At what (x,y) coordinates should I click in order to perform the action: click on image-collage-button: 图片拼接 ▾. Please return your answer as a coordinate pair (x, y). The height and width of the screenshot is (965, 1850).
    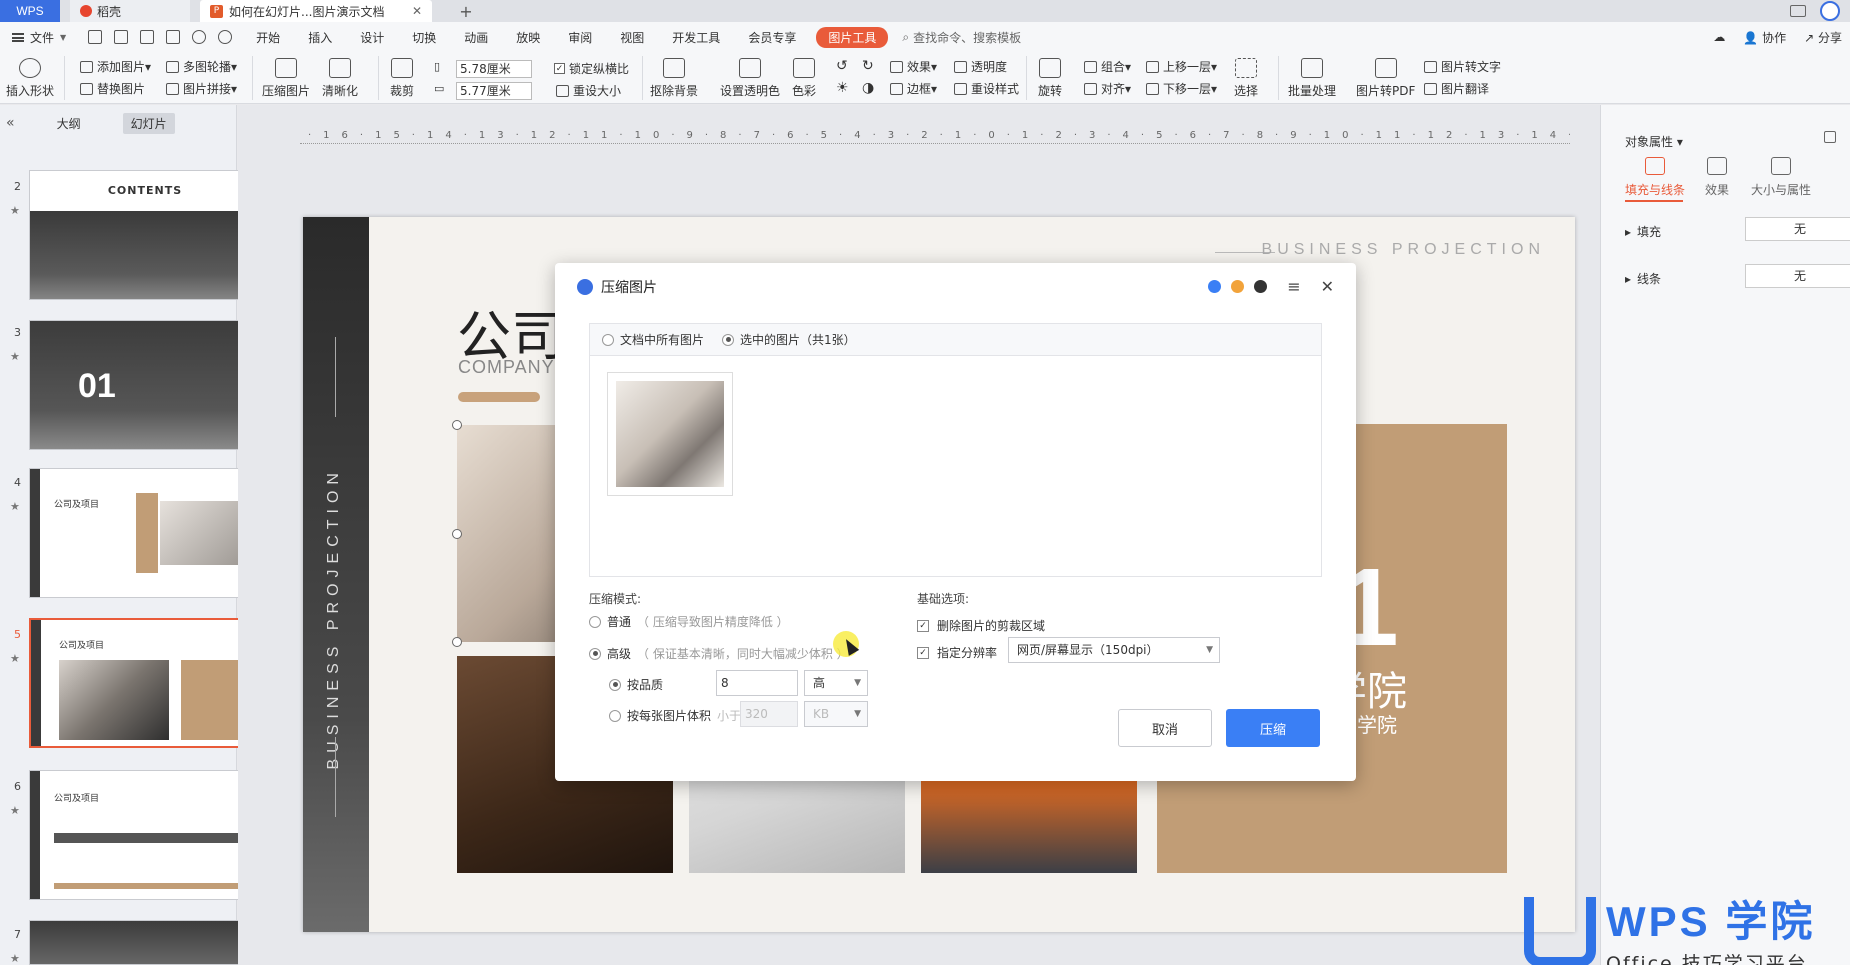
    Looking at the image, I should click on (201, 88).